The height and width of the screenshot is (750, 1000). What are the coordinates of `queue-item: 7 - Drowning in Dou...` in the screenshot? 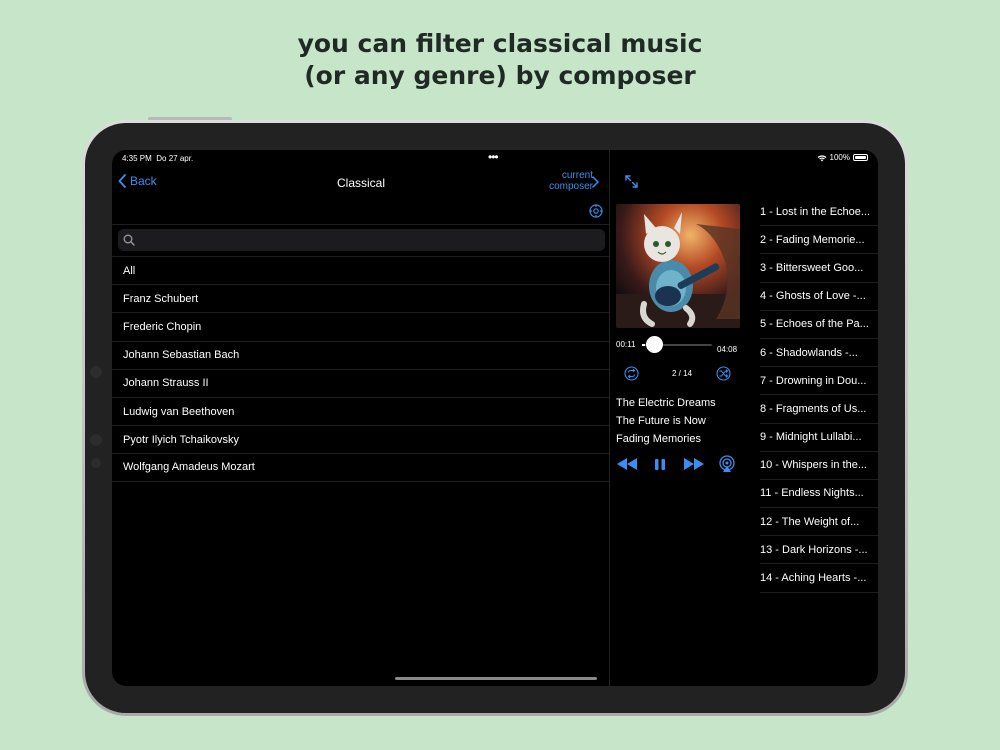 It's located at (819, 381).